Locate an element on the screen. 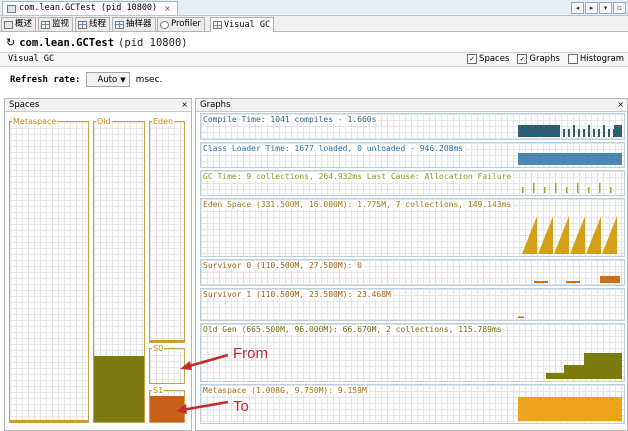 This screenshot has width=628, height=431. graphs-checkbox: ✓ is located at coordinates (522, 59).